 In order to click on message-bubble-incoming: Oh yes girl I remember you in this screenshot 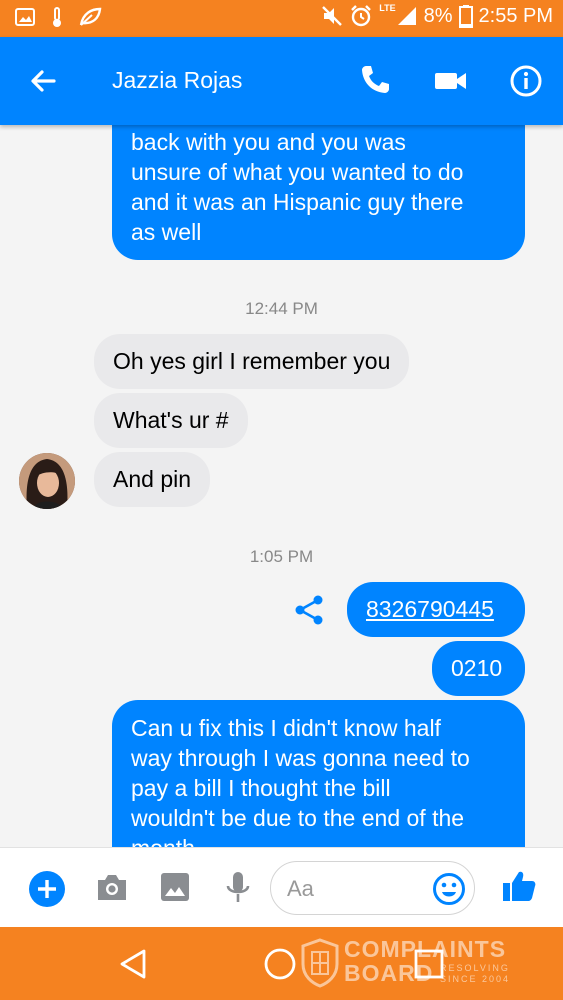, I will do `click(252, 361)`.